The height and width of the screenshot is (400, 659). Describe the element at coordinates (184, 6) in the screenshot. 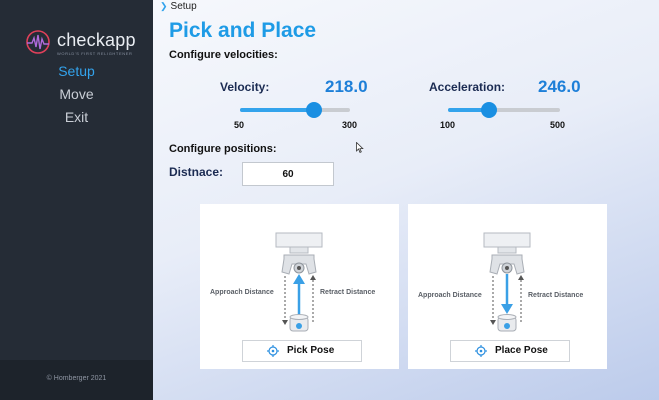

I see `breadcrumb-label: Setup` at that location.